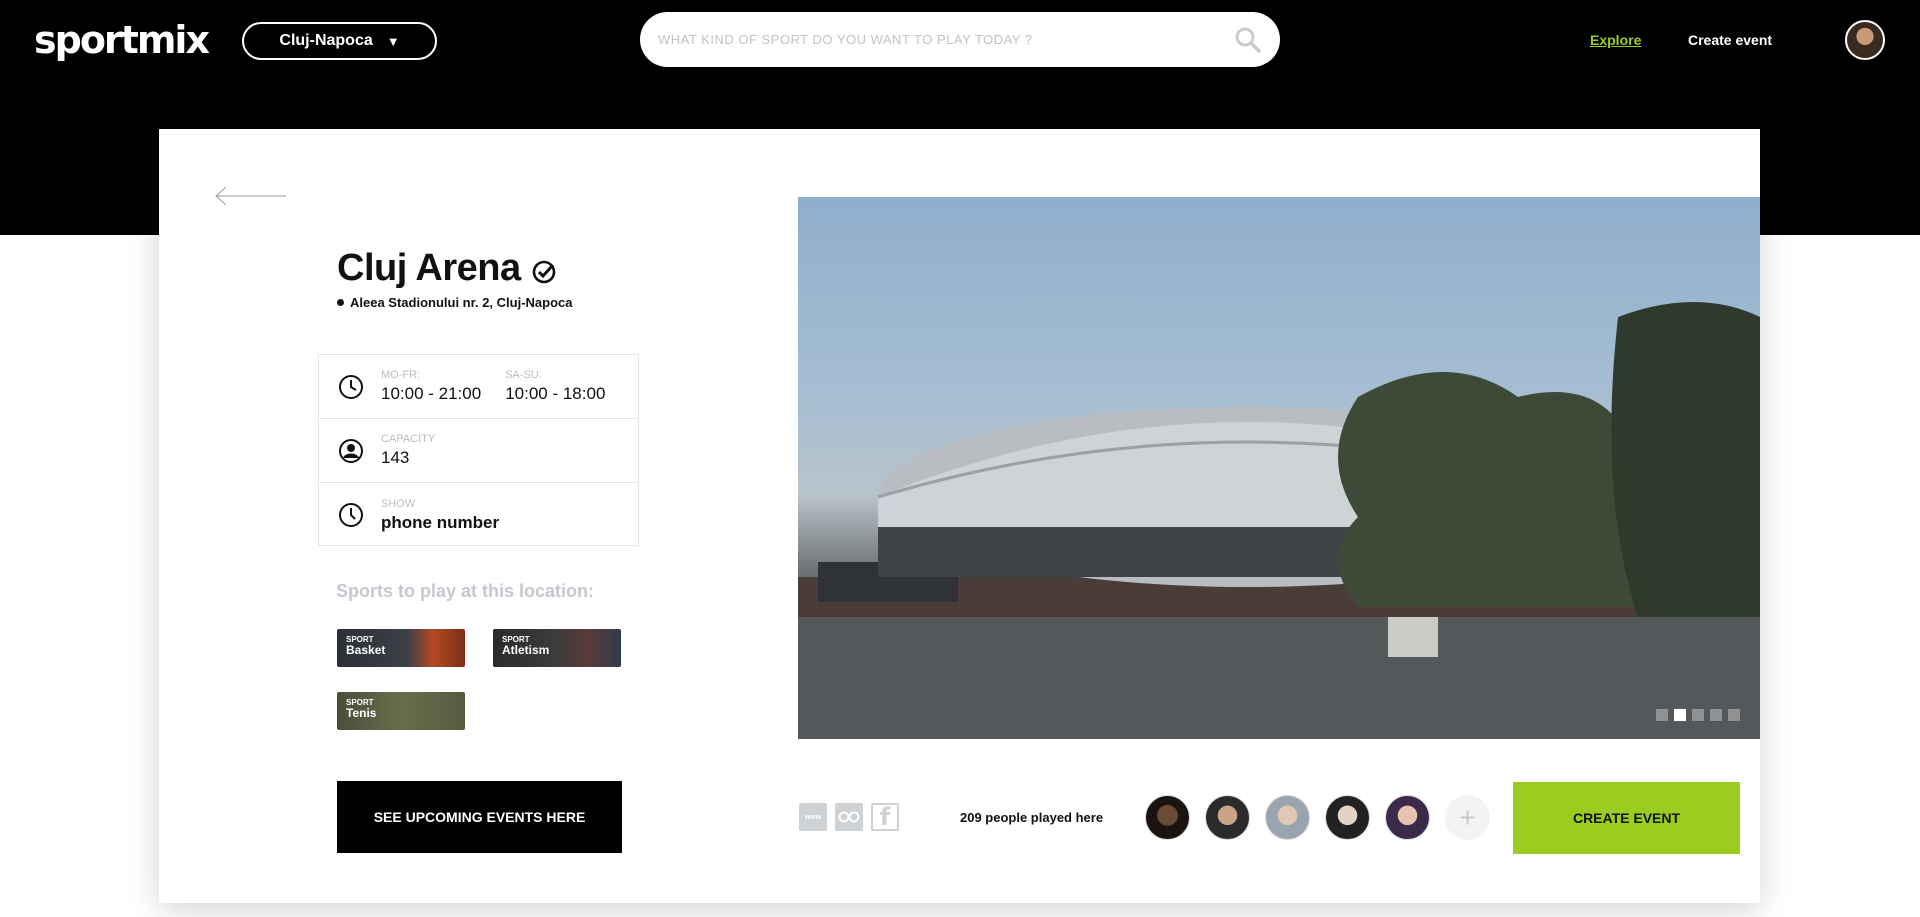 The image size is (1920, 917). What do you see at coordinates (465, 591) in the screenshot?
I see `sports-heading: Sports to play at this location:` at bounding box center [465, 591].